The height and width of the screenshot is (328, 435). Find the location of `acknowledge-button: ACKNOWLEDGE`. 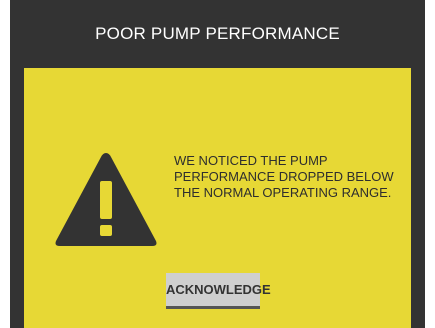

acknowledge-button: ACKNOWLEDGE is located at coordinates (218, 291).